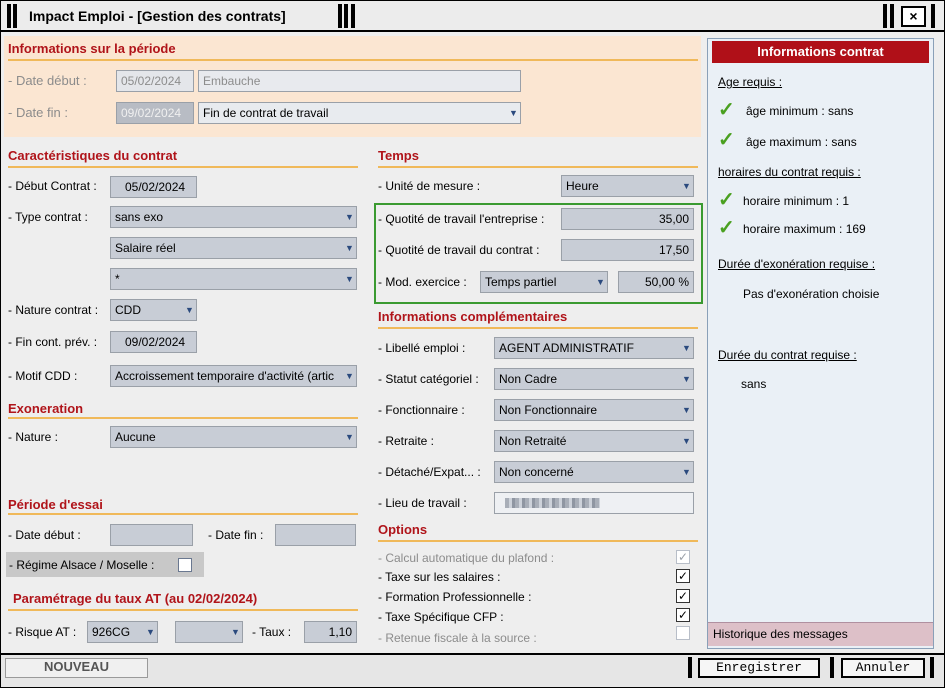 The height and width of the screenshot is (688, 945). I want to click on title-grip-right, so click(885, 16).